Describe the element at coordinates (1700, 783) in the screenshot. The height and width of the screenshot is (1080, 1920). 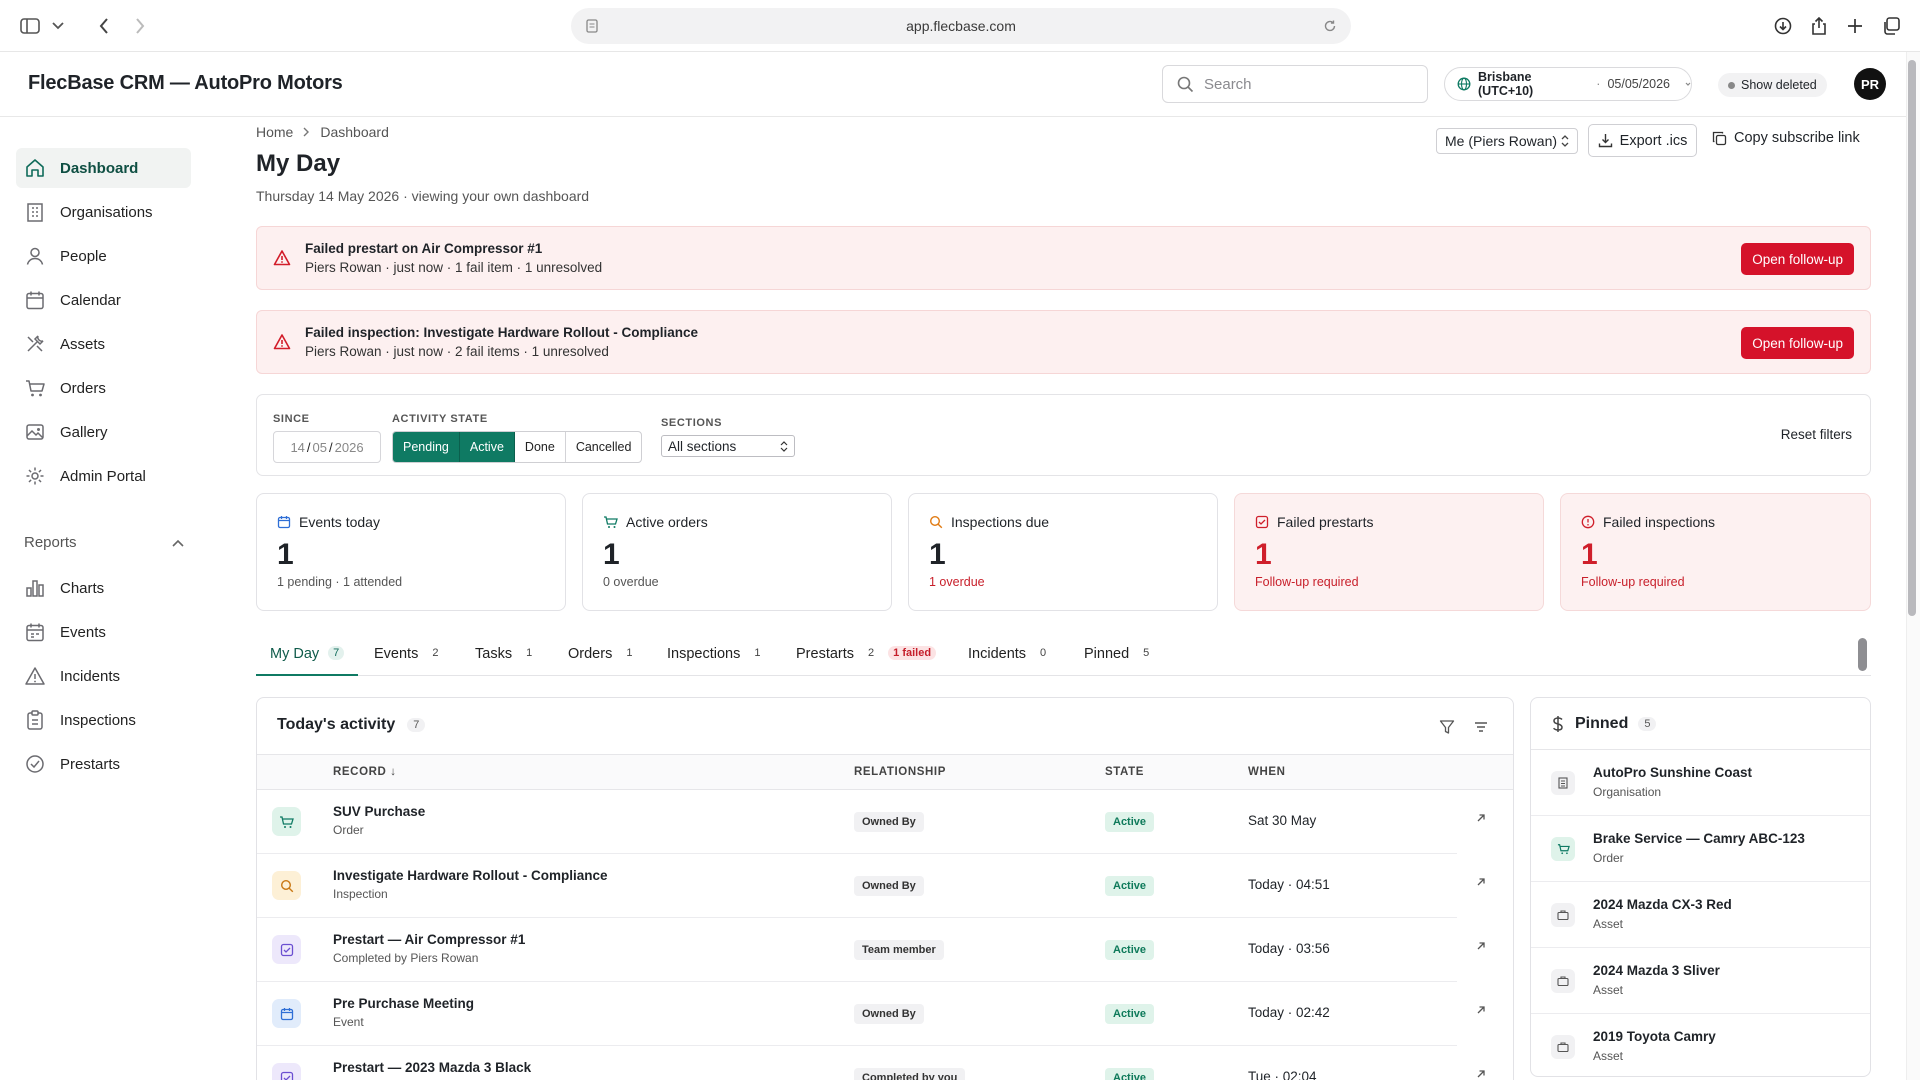
I see `list-item: AutoPro Sunshine Coast Organisation` at that location.